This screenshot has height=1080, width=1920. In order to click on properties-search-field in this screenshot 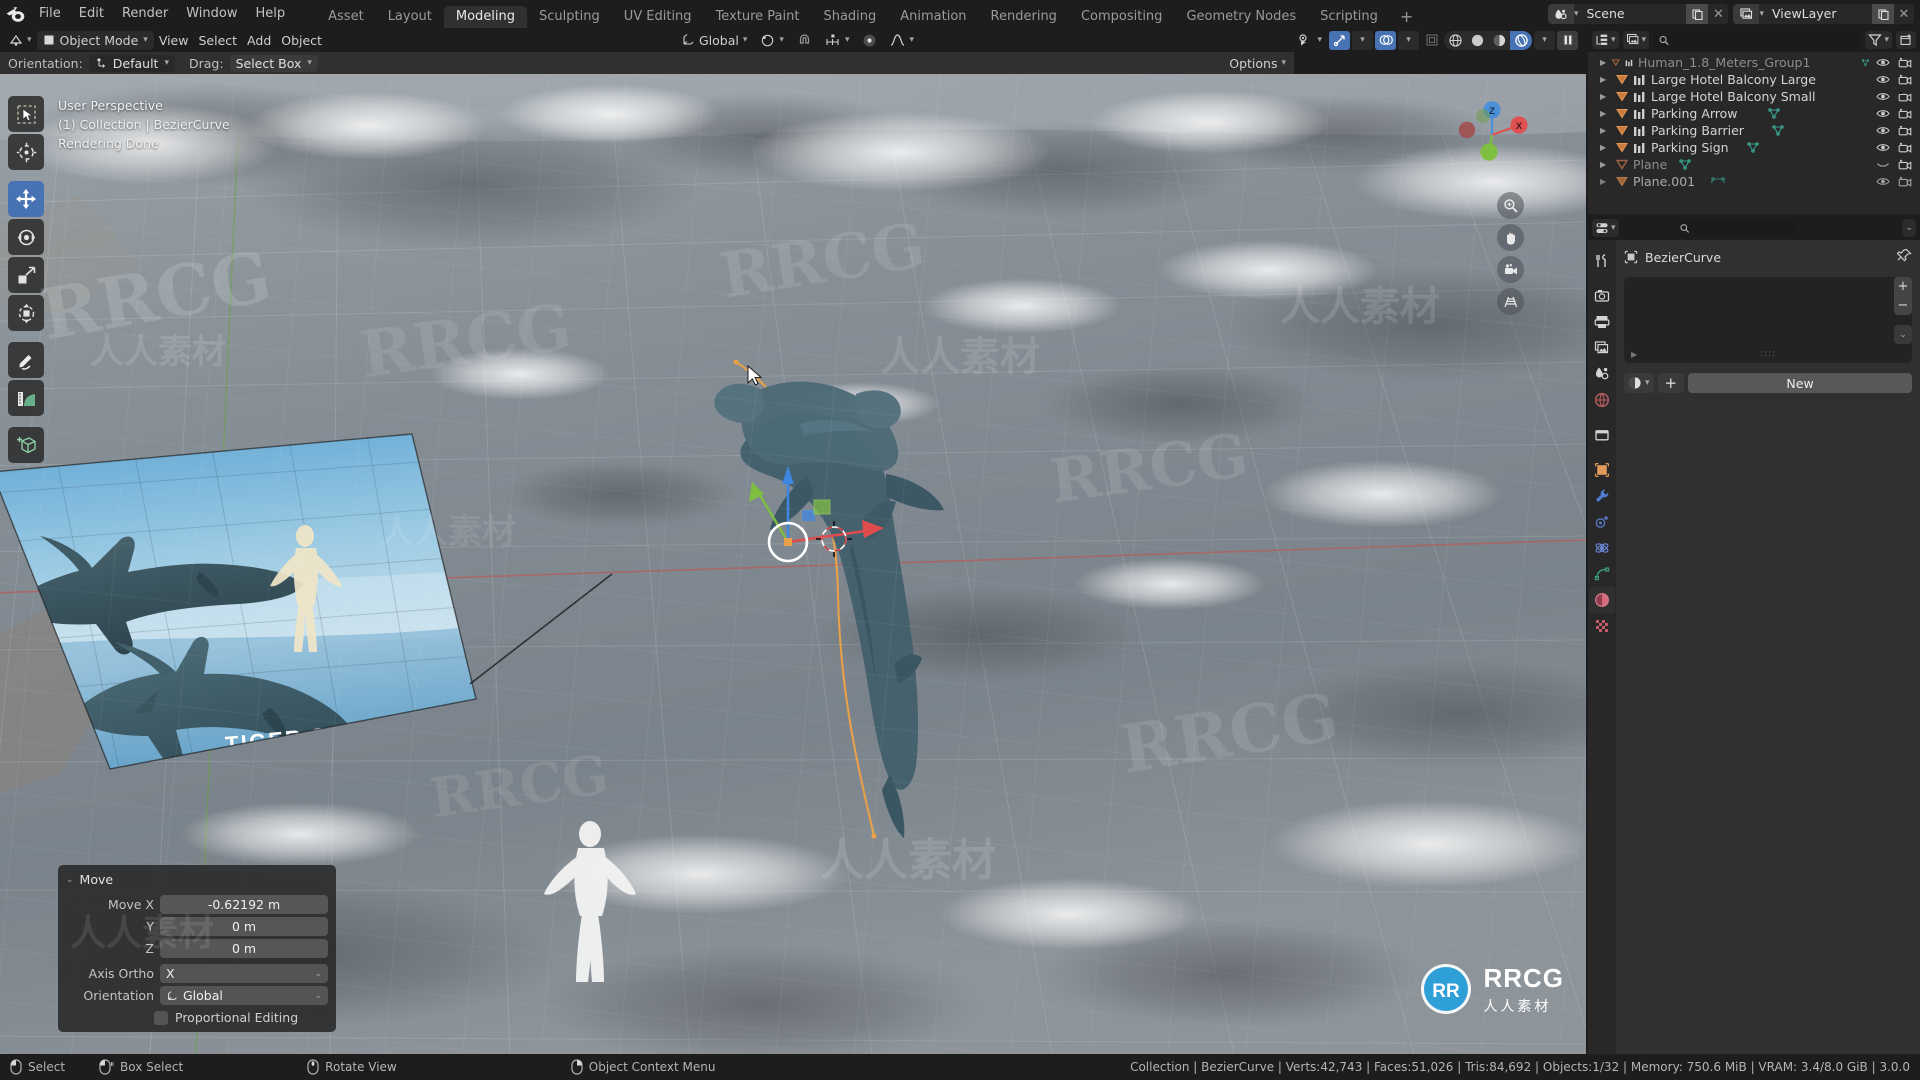, I will do `click(1735, 228)`.